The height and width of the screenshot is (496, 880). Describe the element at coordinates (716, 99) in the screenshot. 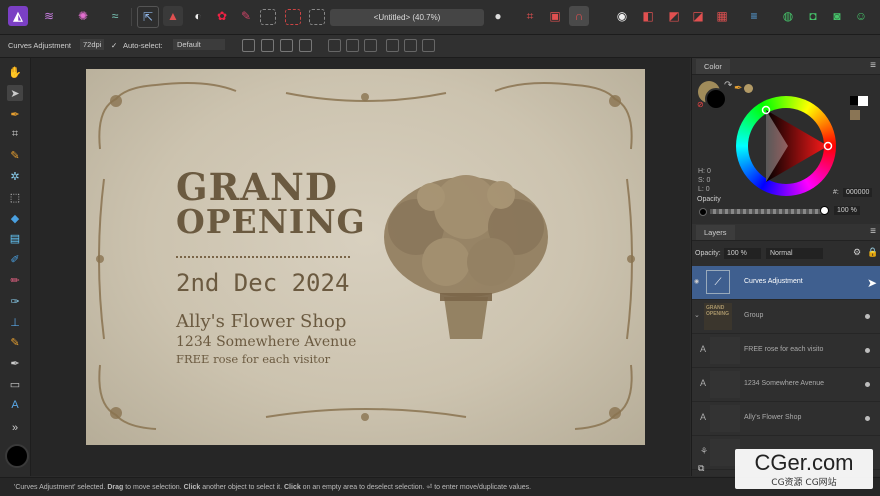

I see `stroke-color-swatch` at that location.